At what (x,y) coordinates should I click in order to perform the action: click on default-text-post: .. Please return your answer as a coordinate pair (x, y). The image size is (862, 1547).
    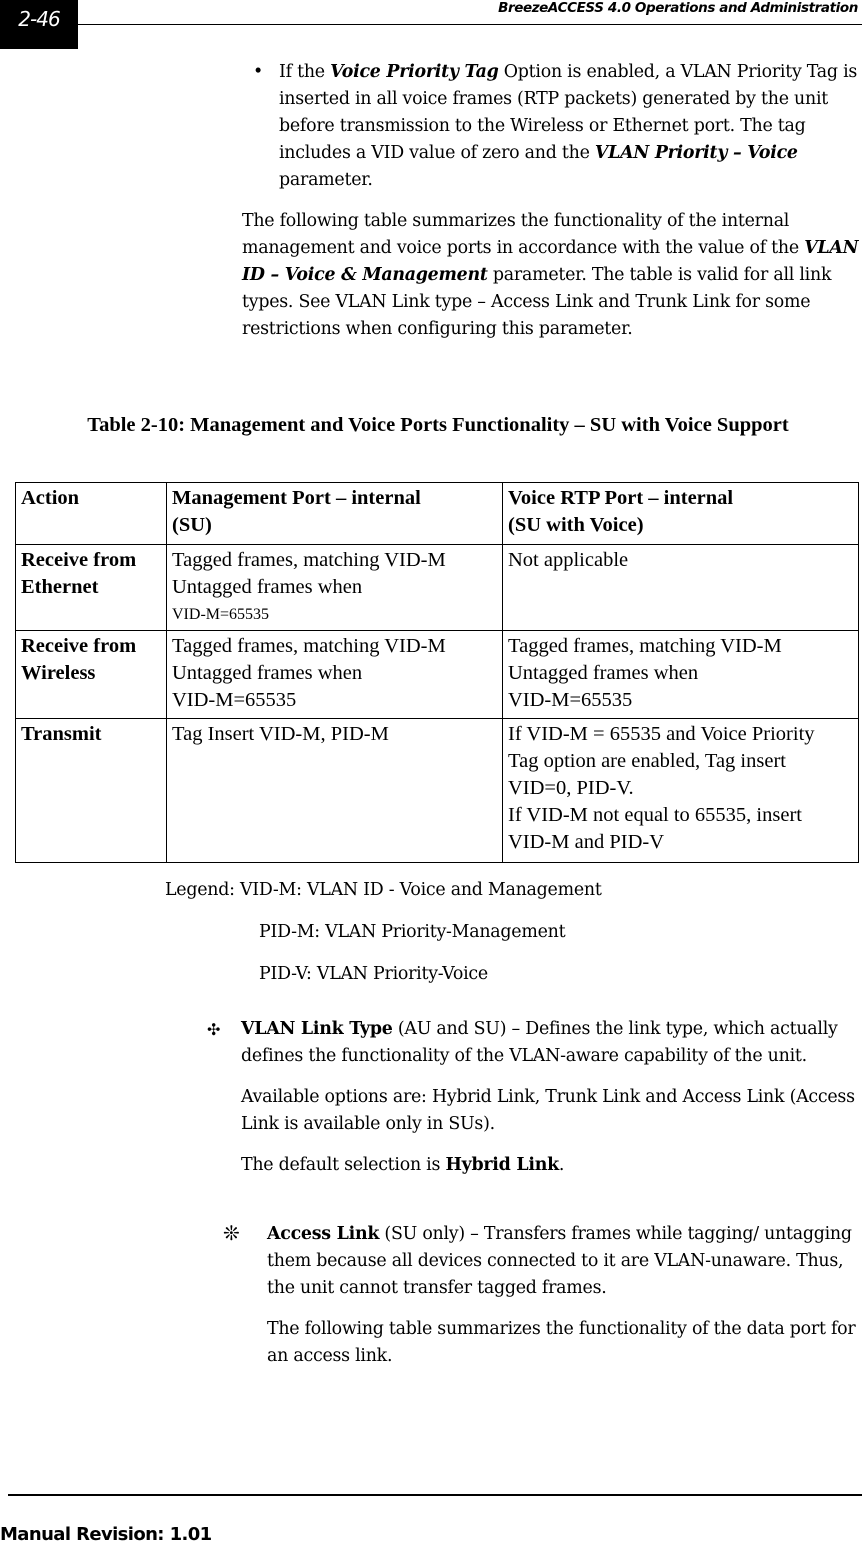
    Looking at the image, I should click on (561, 1165).